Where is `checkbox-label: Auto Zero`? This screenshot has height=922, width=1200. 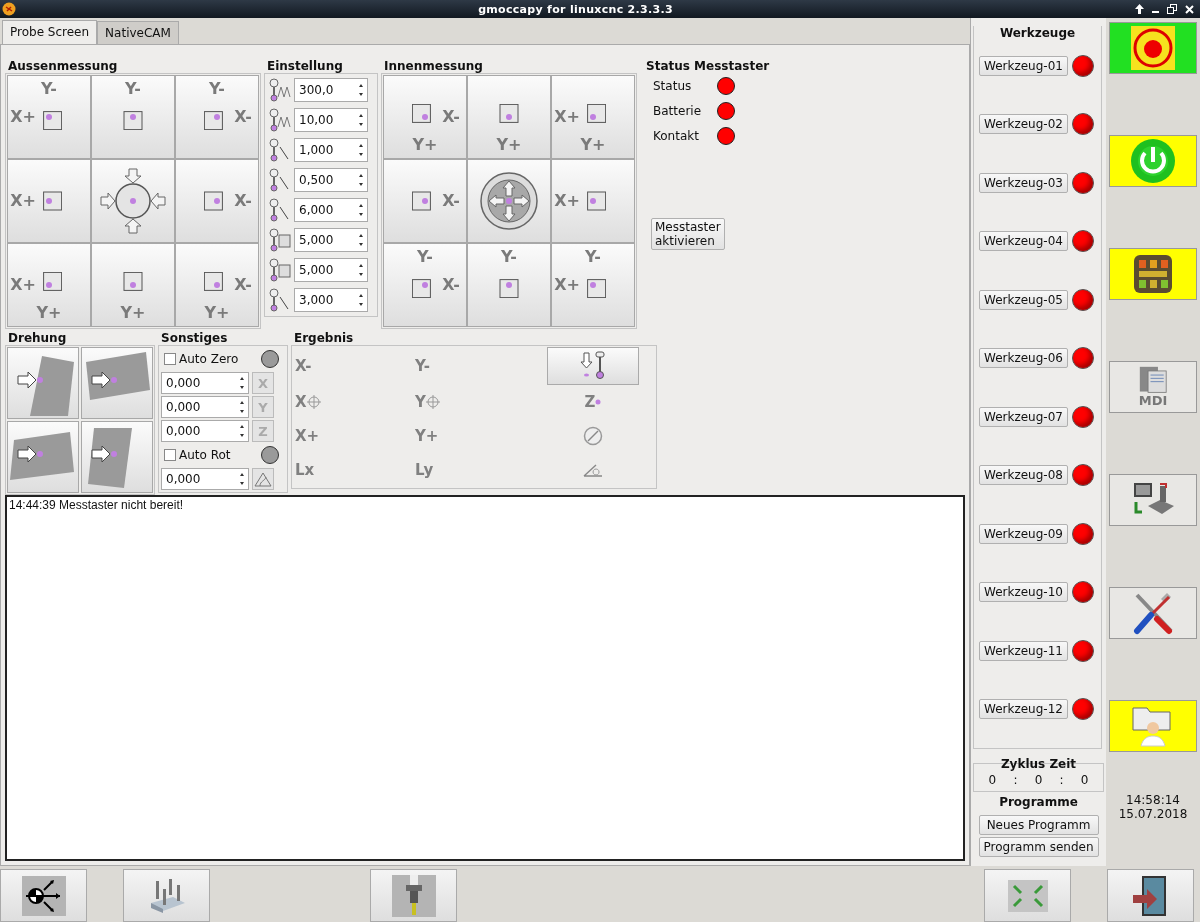
checkbox-label: Auto Zero is located at coordinates (209, 359).